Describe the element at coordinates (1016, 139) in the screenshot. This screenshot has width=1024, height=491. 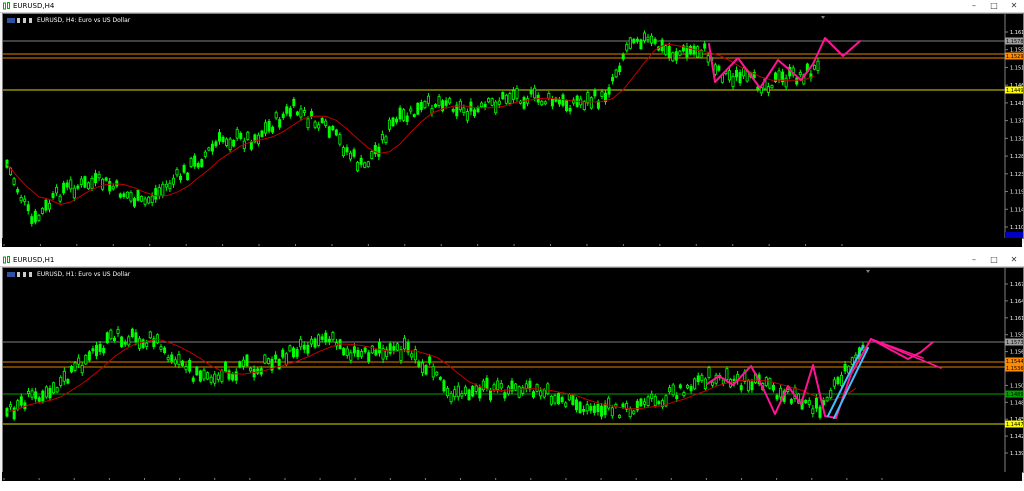
I see `price-tick-label: 1.13280` at that location.